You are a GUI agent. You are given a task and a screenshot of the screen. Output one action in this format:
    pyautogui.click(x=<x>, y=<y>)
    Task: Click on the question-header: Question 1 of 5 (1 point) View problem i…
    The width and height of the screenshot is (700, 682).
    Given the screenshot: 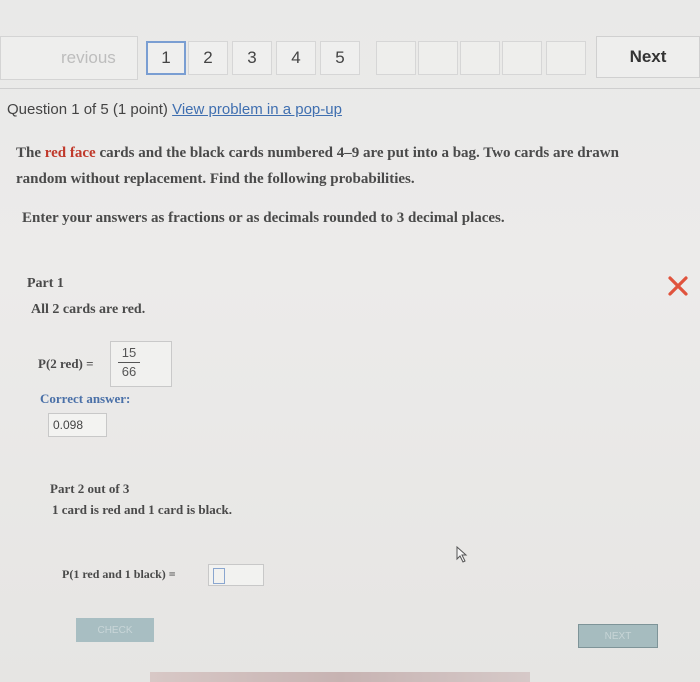 What is the action you would take?
    pyautogui.click(x=174, y=109)
    